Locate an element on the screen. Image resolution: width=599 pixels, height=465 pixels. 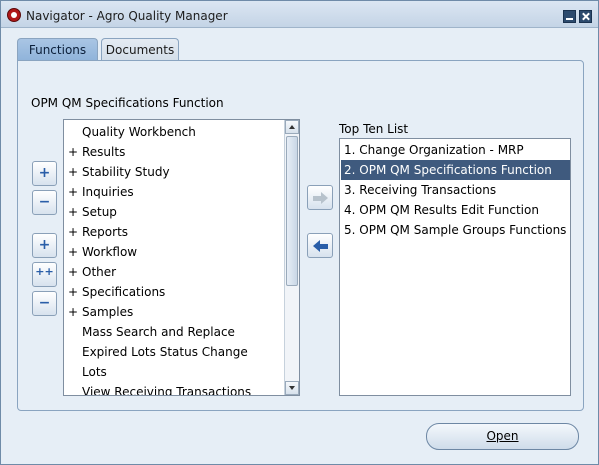
tab-documents: Documents is located at coordinates (140, 49).